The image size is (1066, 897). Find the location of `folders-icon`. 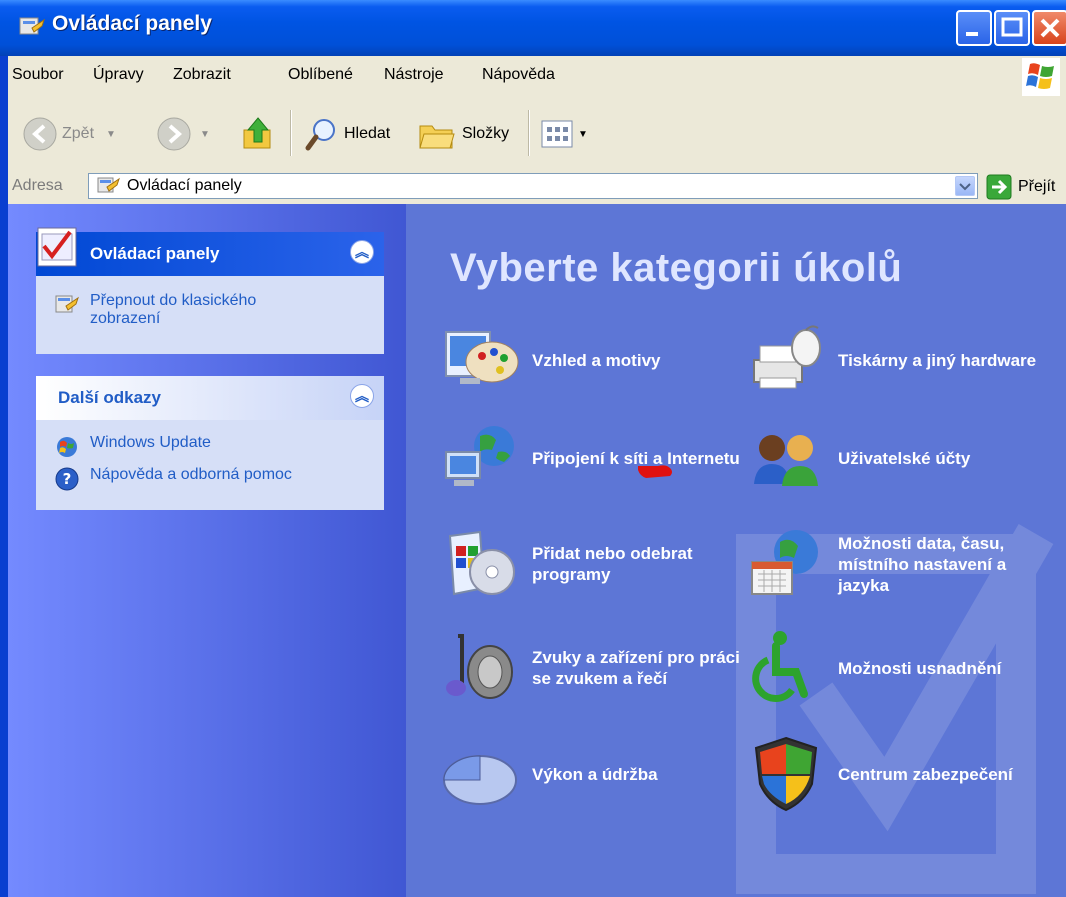

folders-icon is located at coordinates (437, 137).